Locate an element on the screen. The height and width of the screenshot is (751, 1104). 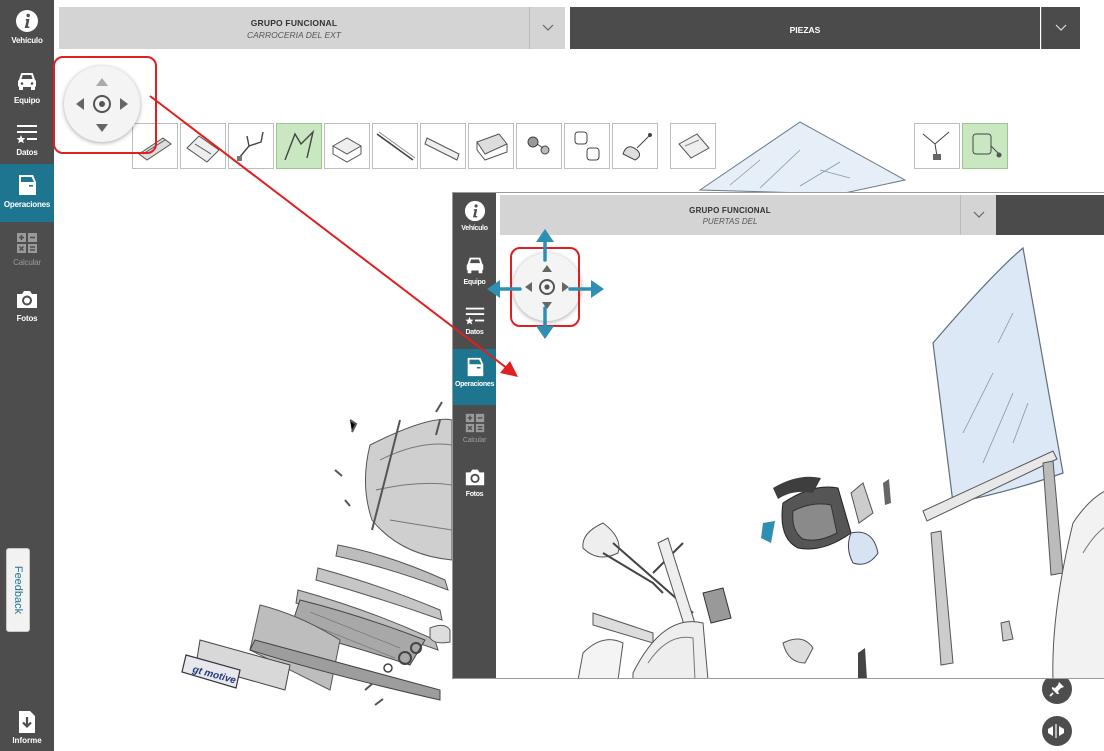
compare-view-button is located at coordinates (1057, 731).